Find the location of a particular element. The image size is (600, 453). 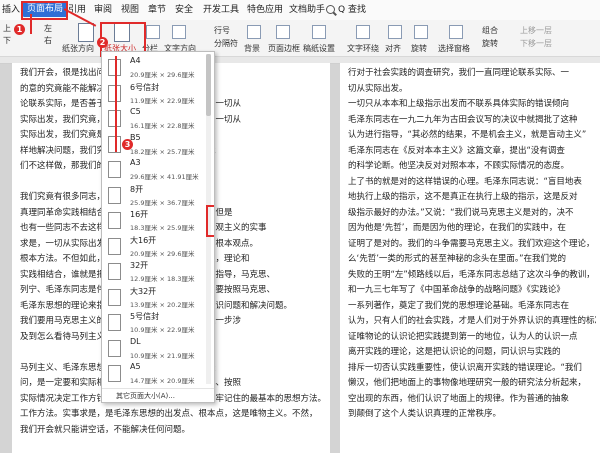

background-icon is located at coordinates (254, 32).